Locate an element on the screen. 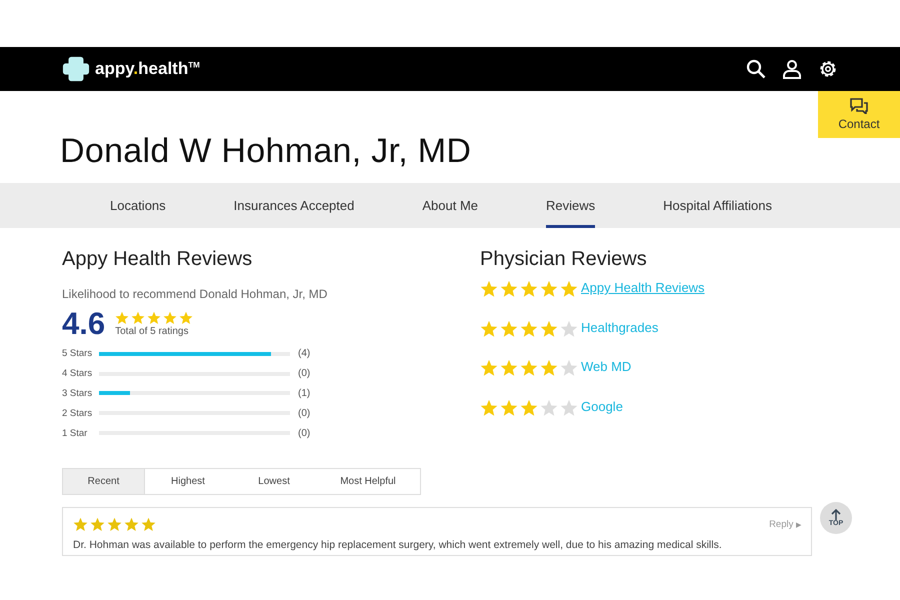 This screenshot has height=600, width=900. nav-tab: Locations is located at coordinates (138, 205).